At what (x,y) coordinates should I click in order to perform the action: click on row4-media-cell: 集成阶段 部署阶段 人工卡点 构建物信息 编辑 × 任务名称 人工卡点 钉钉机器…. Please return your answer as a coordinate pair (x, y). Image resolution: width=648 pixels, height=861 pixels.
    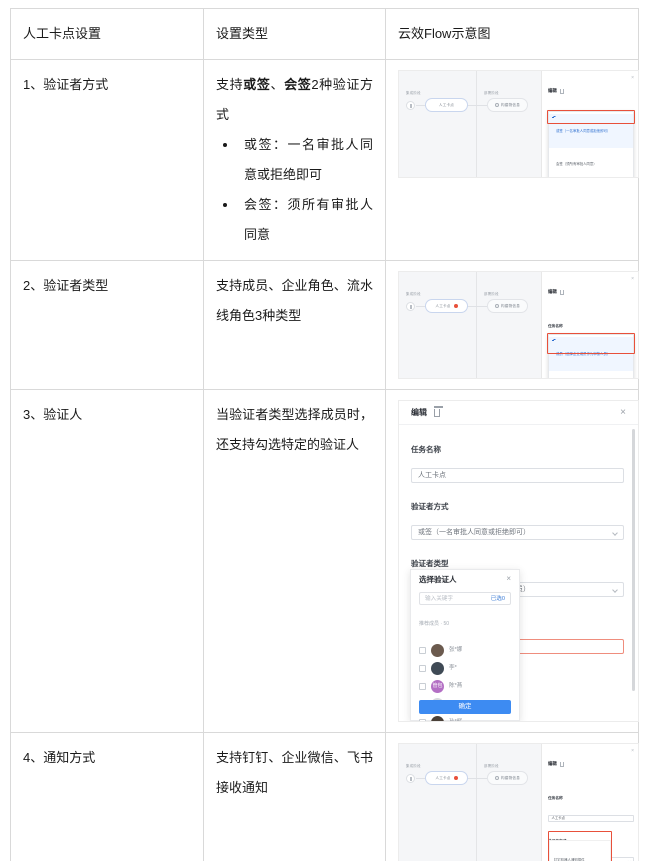
    Looking at the image, I should click on (512, 796).